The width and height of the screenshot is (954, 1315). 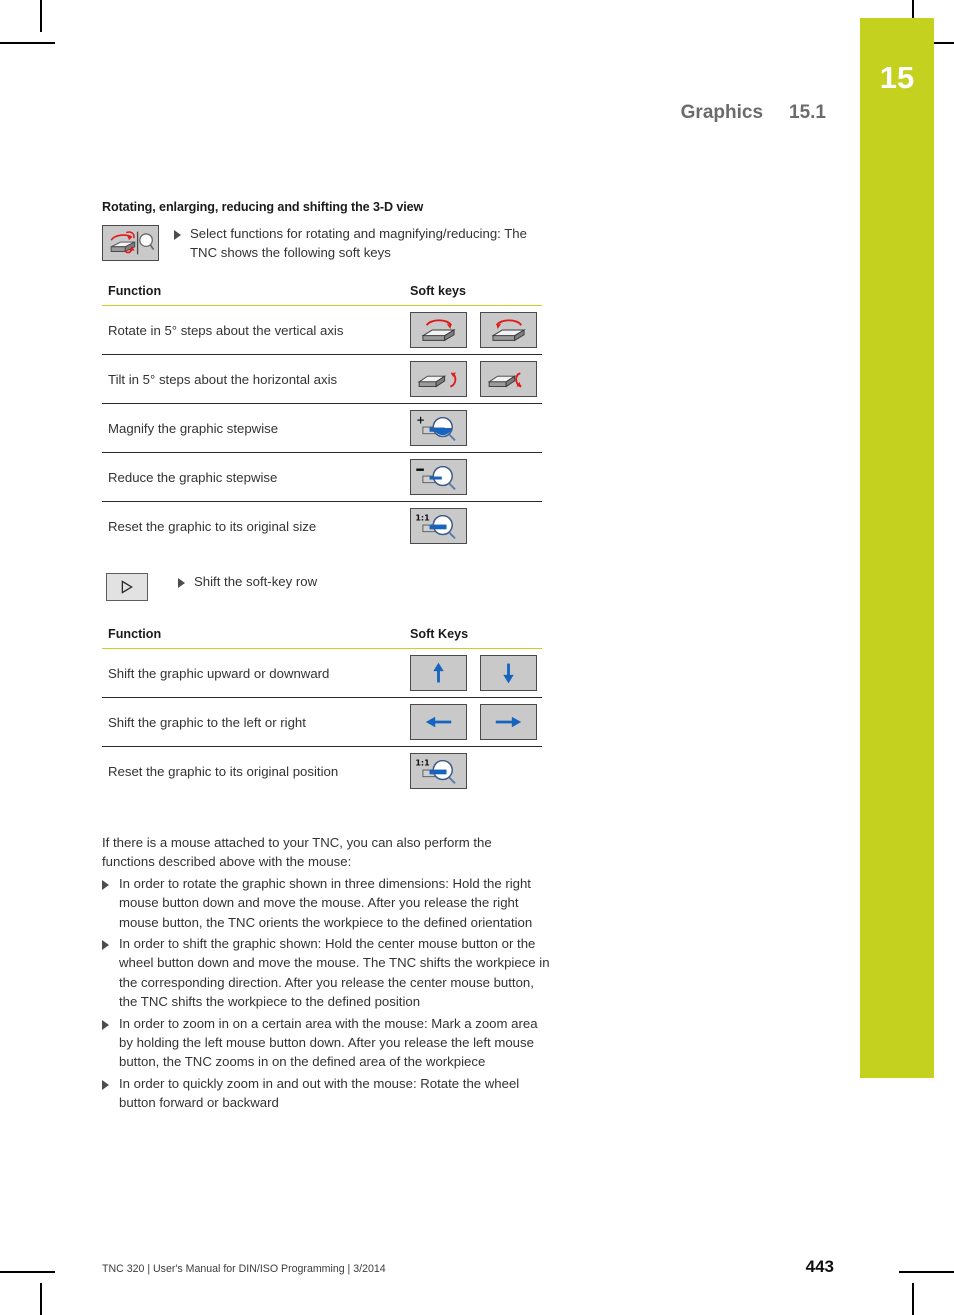 I want to click on table1-header-row: Function Soft keys, so click(x=322, y=295).